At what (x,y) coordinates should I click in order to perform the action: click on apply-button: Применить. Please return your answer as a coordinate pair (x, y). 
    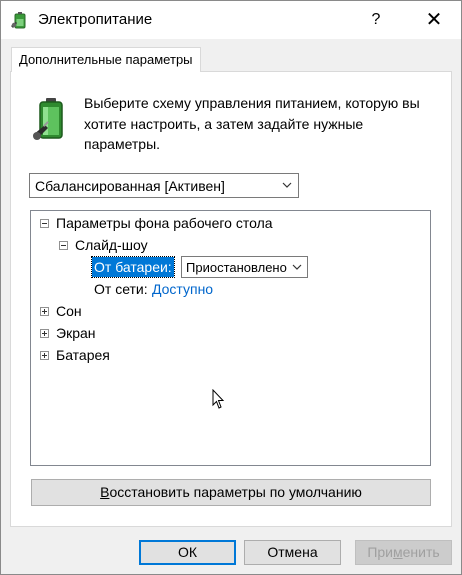
    Looking at the image, I should click on (403, 552).